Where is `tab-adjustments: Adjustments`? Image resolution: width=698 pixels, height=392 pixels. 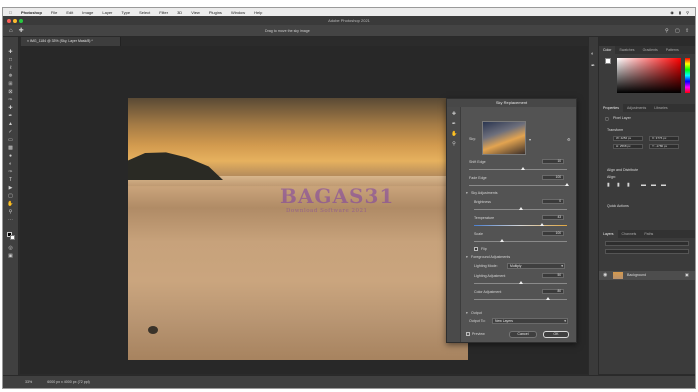
tab-adjustments: Adjustments is located at coordinates (636, 108).